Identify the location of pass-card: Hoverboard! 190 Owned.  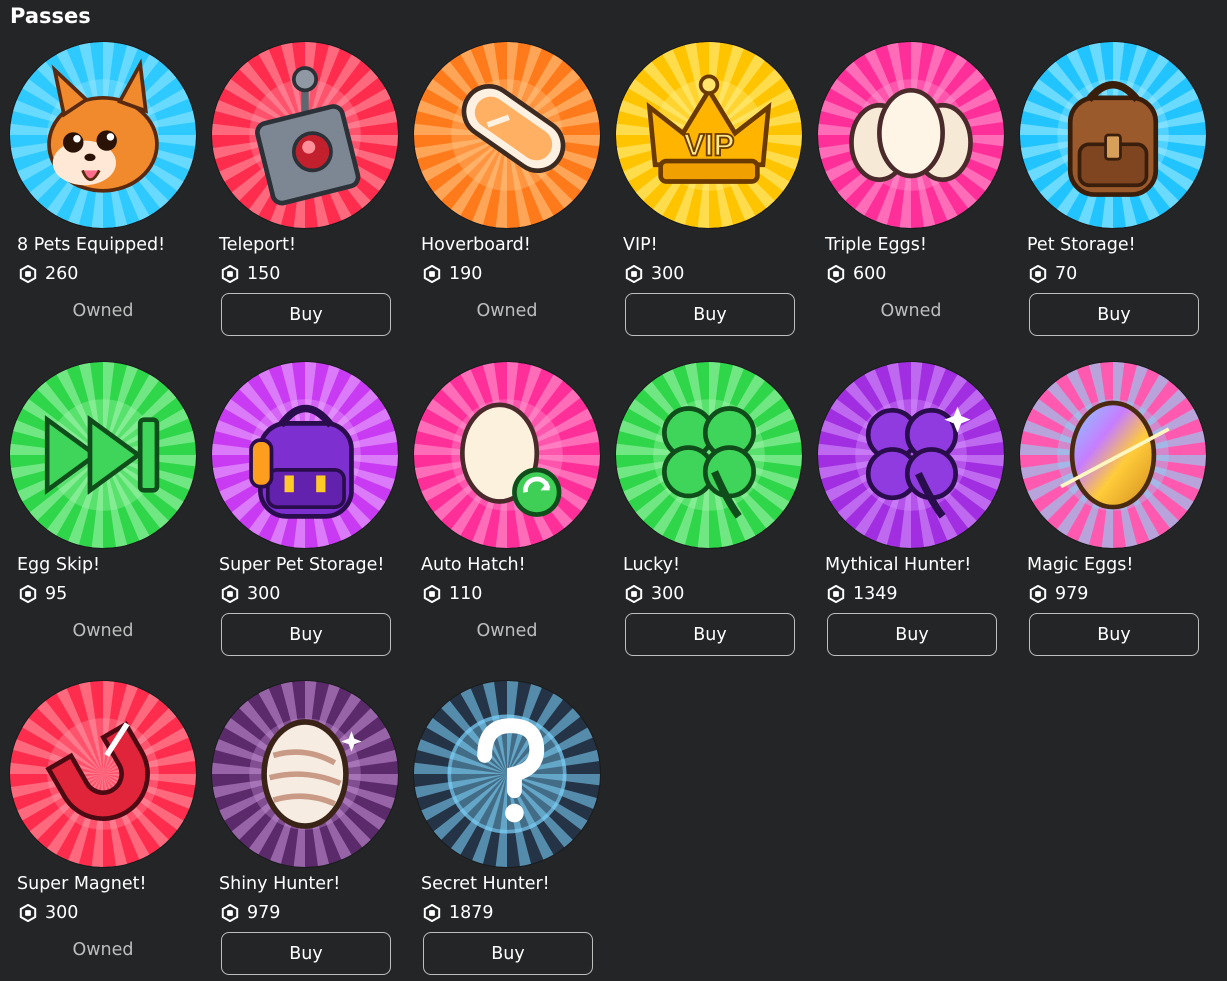
(509, 192).